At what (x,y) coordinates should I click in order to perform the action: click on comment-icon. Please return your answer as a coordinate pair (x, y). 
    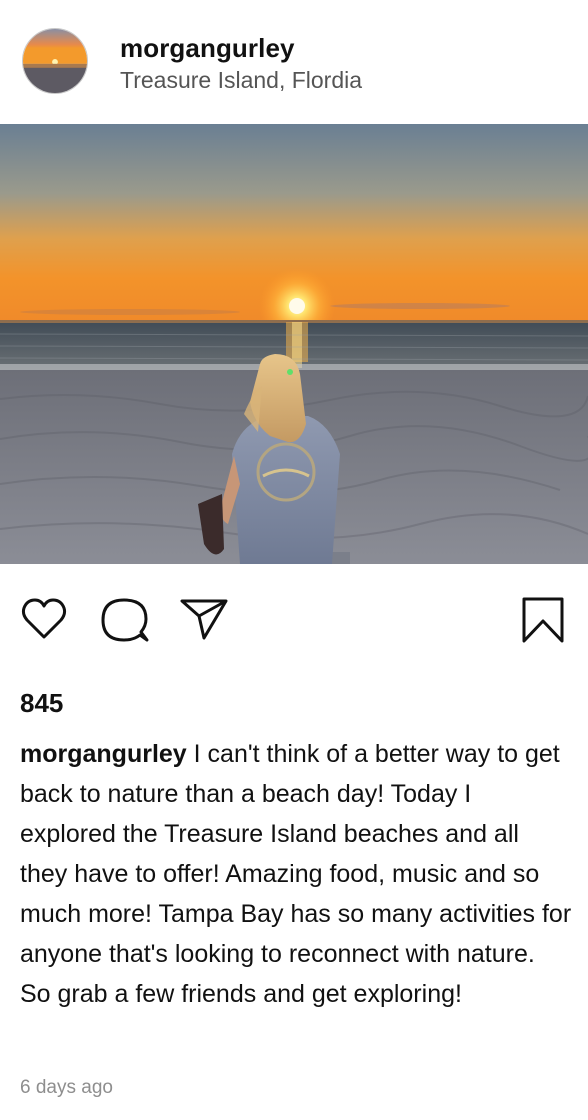
    Looking at the image, I should click on (125, 621).